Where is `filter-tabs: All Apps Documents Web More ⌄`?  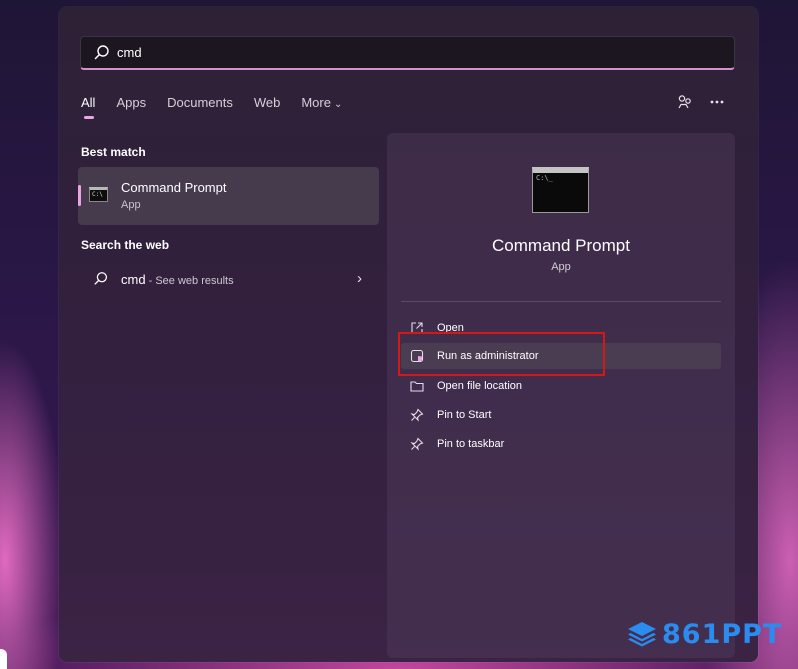
filter-tabs: All Apps Documents Web More ⌄ is located at coordinates (222, 109).